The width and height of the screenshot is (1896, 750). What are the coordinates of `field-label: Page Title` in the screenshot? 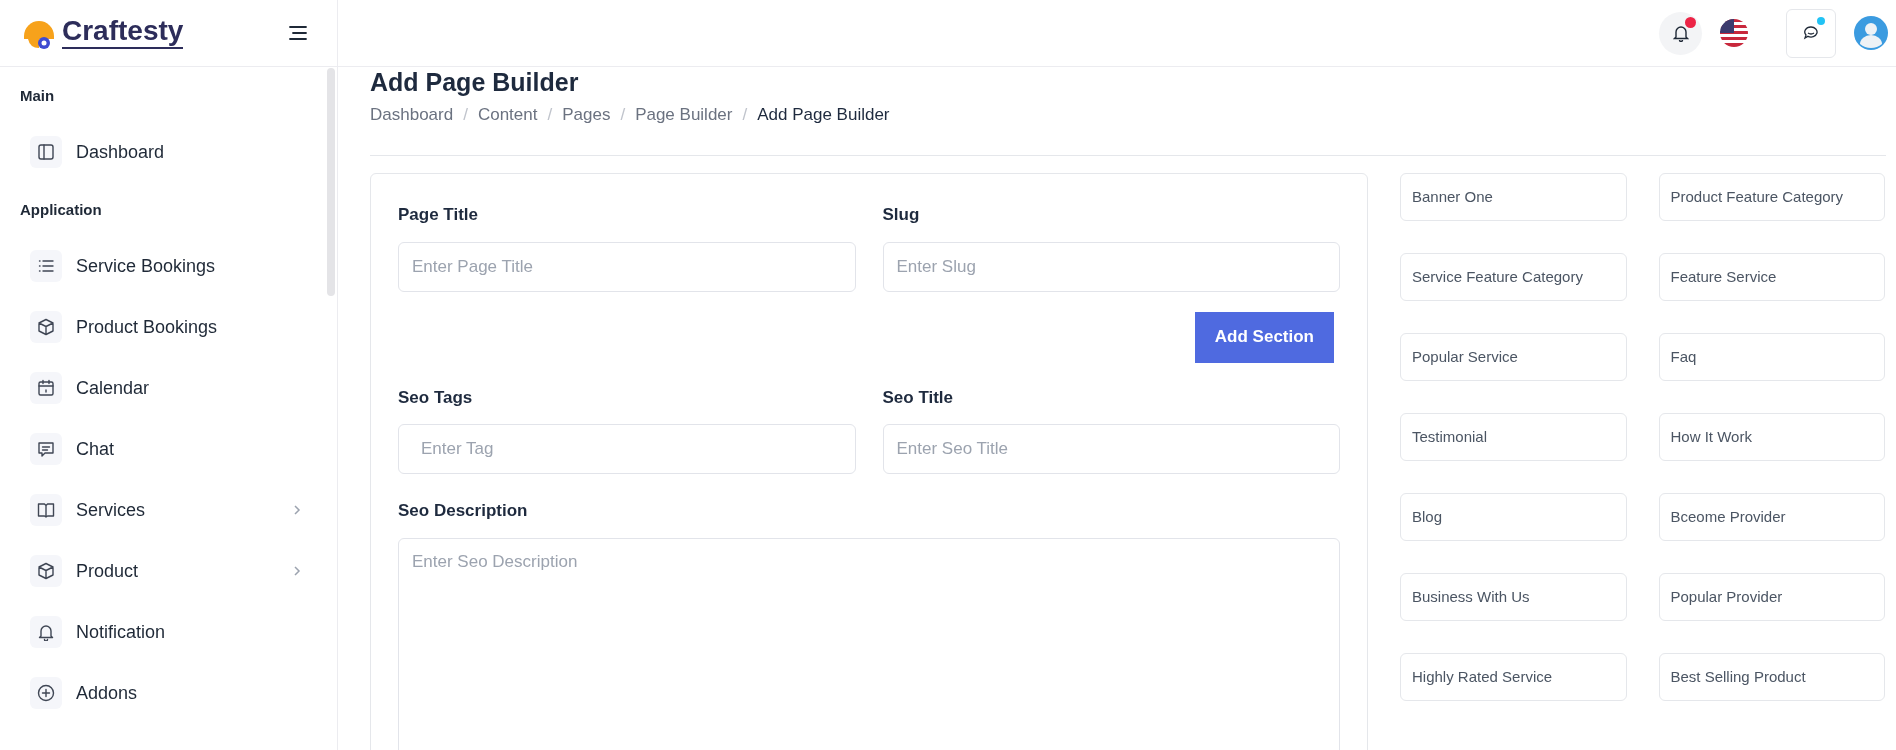 It's located at (438, 215).